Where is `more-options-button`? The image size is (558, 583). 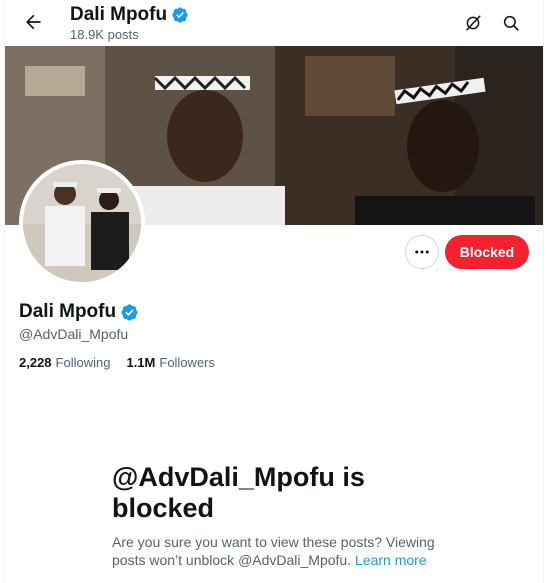 more-options-button is located at coordinates (422, 252).